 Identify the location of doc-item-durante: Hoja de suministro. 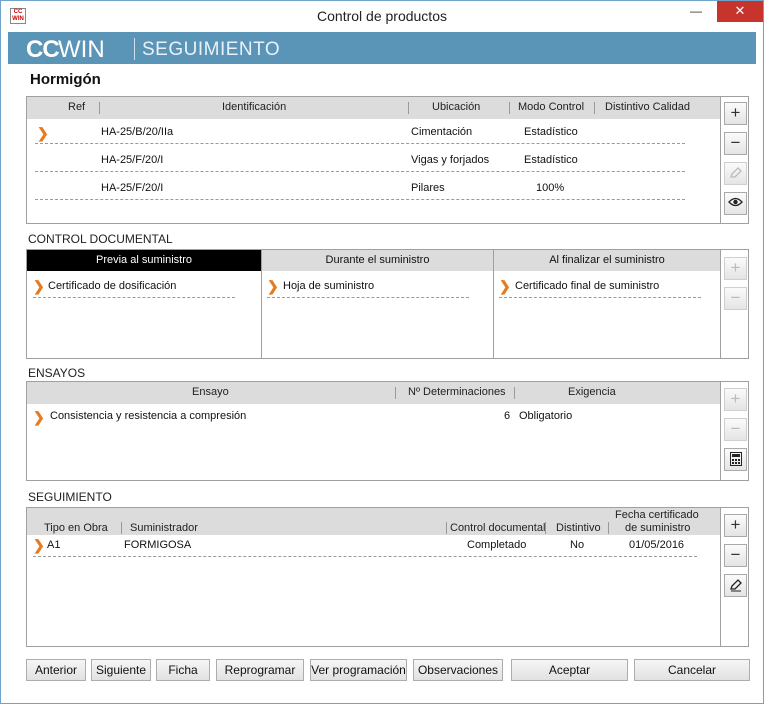
(329, 286).